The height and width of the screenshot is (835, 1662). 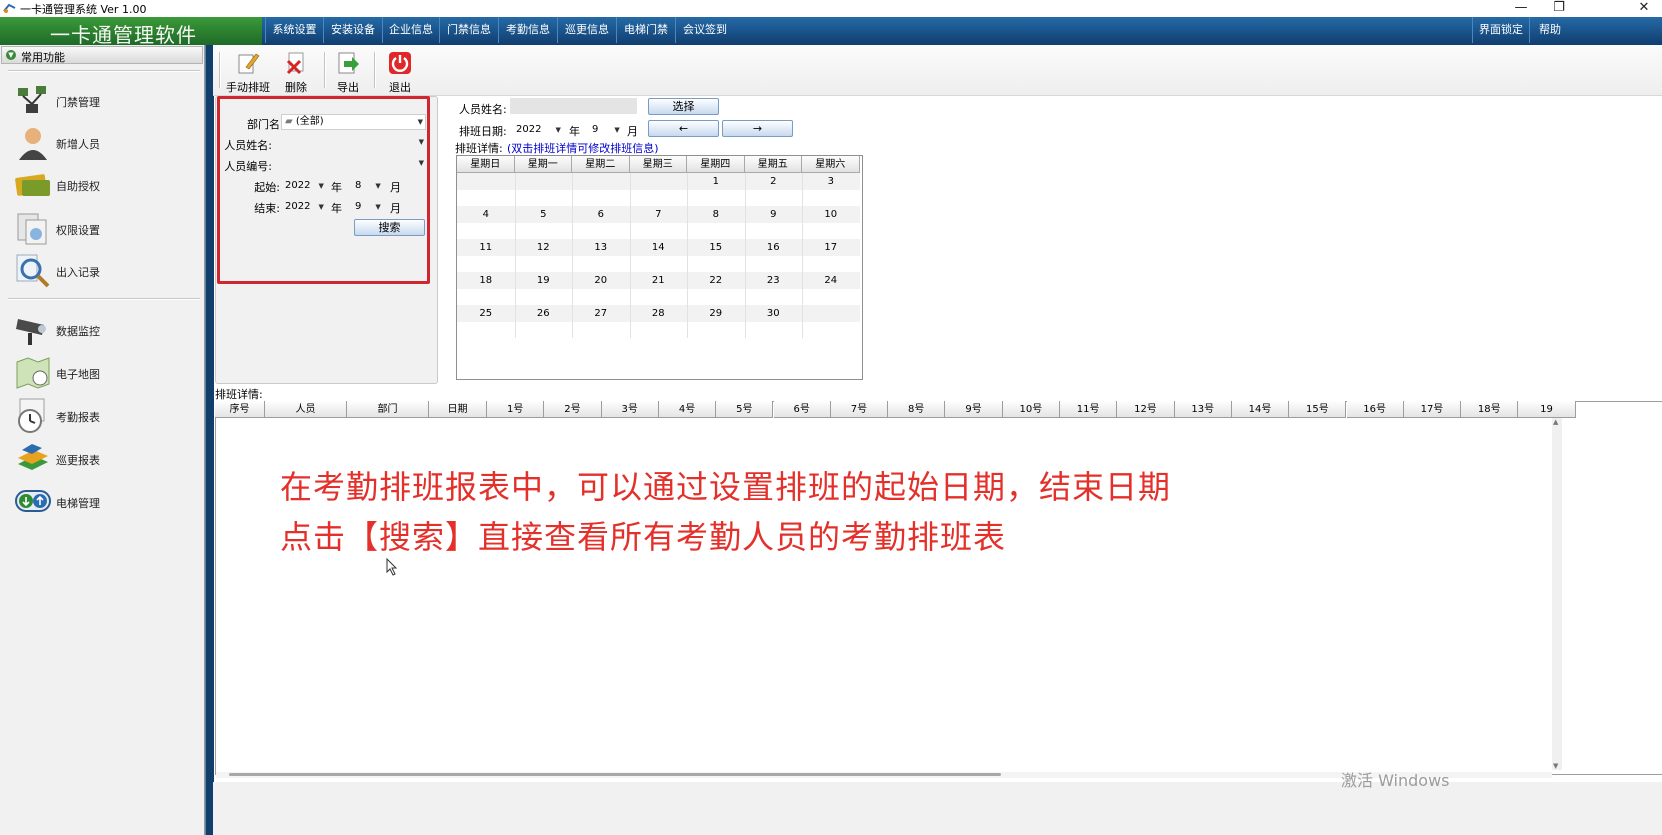 What do you see at coordinates (1375, 409) in the screenshot?
I see `table-column-header: 16号` at bounding box center [1375, 409].